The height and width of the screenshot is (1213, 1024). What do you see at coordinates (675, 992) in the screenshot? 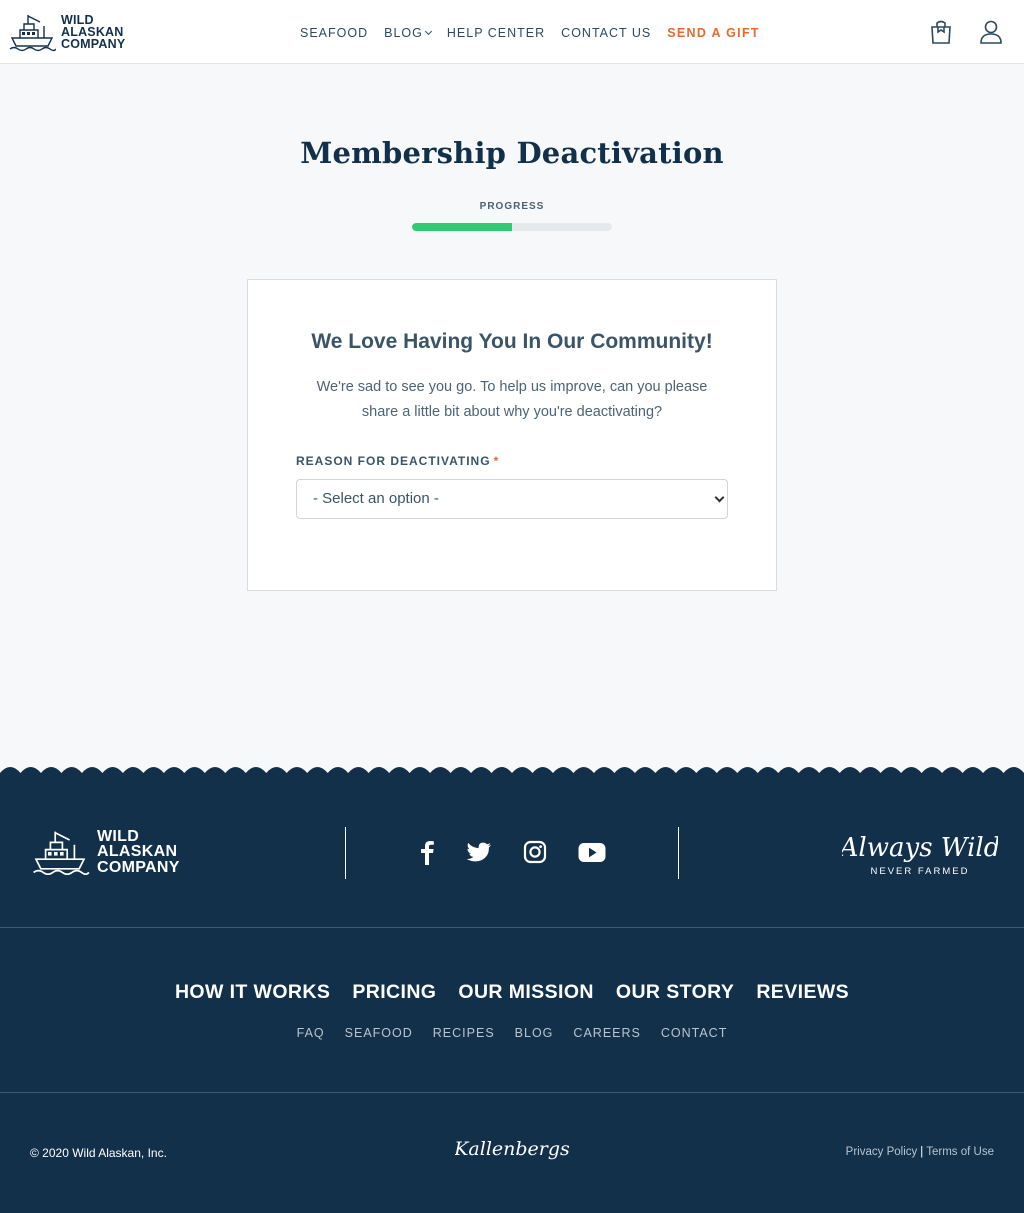
I see `footer-link-our-story: OUR STORY` at bounding box center [675, 992].